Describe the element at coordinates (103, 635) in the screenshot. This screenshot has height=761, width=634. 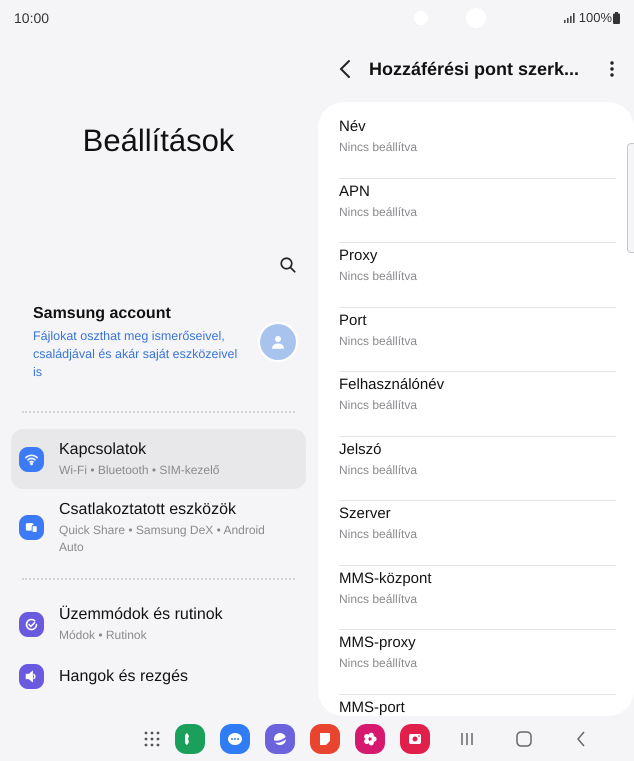
I see `item-subtitle: Módok • Rutinok` at that location.